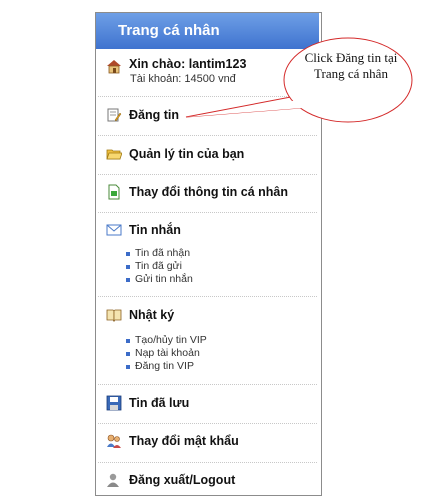  I want to click on menu-item-label: Quản lý tin của bạn, so click(186, 154).